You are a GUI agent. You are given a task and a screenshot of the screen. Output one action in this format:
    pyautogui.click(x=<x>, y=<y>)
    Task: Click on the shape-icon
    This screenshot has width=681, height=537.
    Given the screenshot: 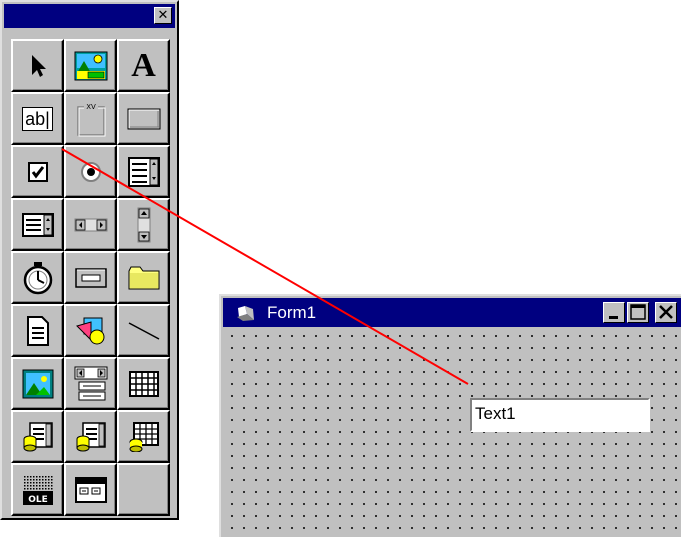 What is the action you would take?
    pyautogui.click(x=89, y=330)
    